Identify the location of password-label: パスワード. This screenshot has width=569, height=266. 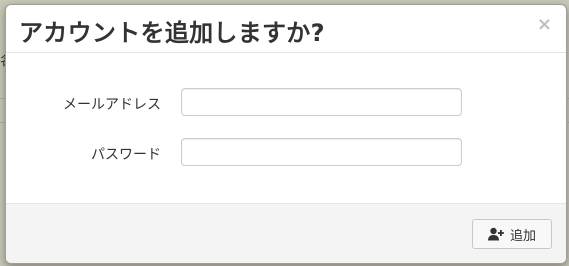
(126, 155).